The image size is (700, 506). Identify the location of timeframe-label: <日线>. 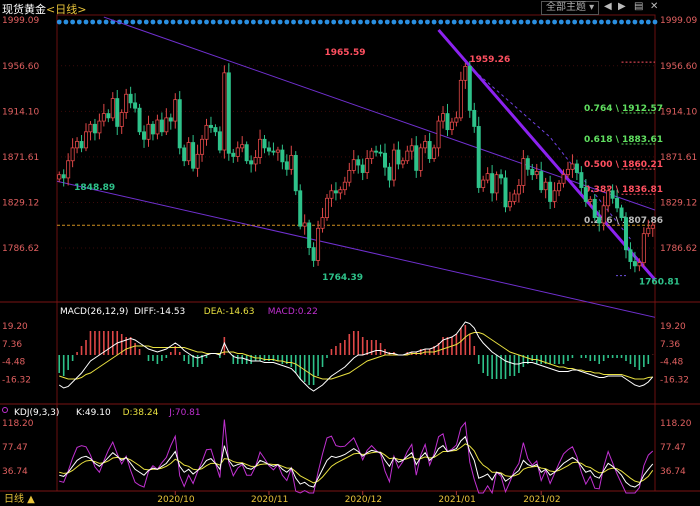
(66, 9).